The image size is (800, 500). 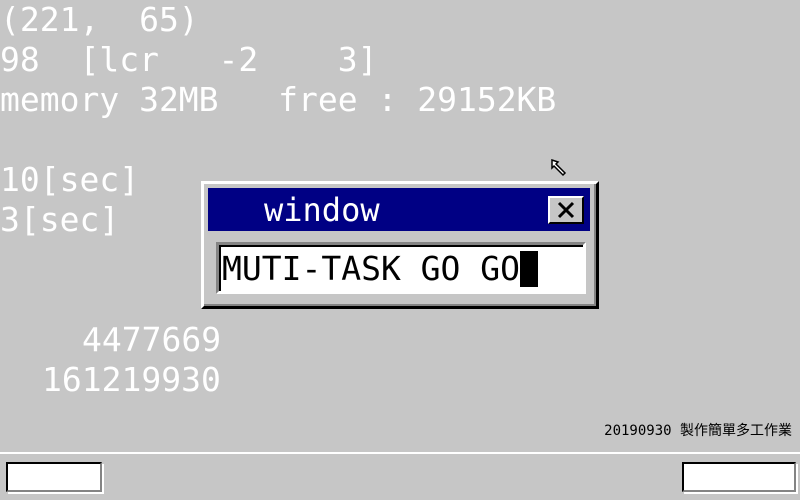 What do you see at coordinates (54, 477) in the screenshot?
I see `start-button` at bounding box center [54, 477].